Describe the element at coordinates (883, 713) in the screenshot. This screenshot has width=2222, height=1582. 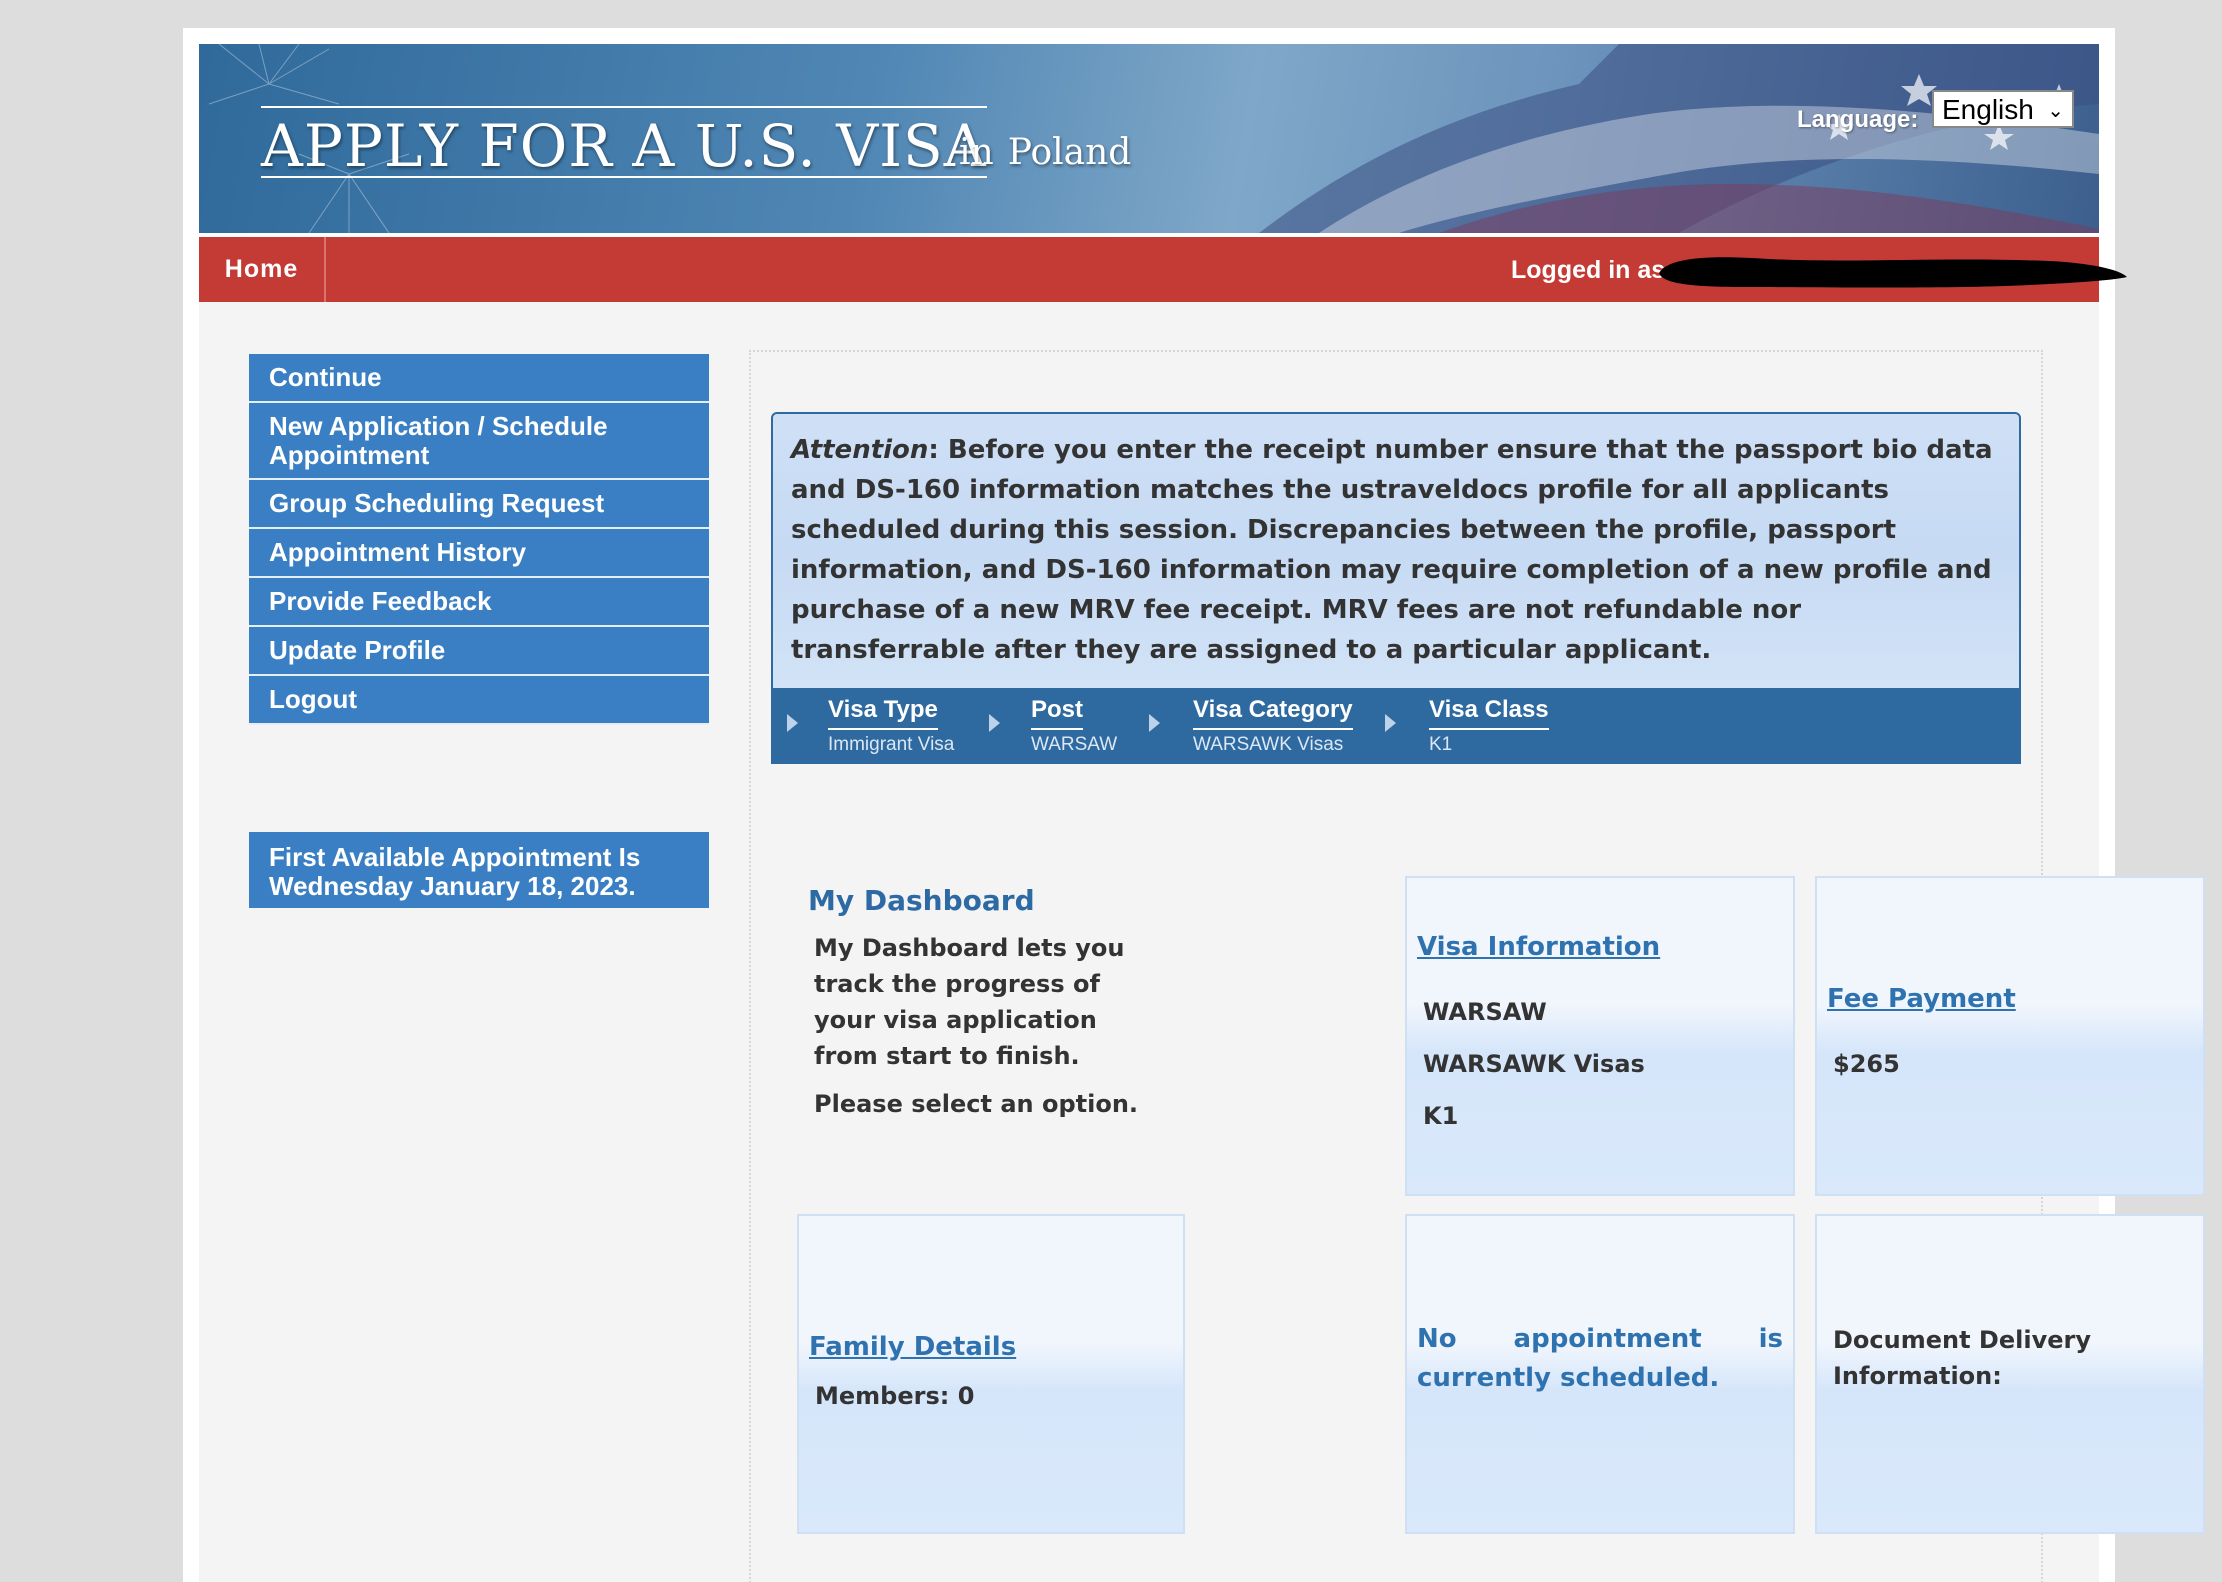
I see `breadcrumb-title: Visa Type` at that location.